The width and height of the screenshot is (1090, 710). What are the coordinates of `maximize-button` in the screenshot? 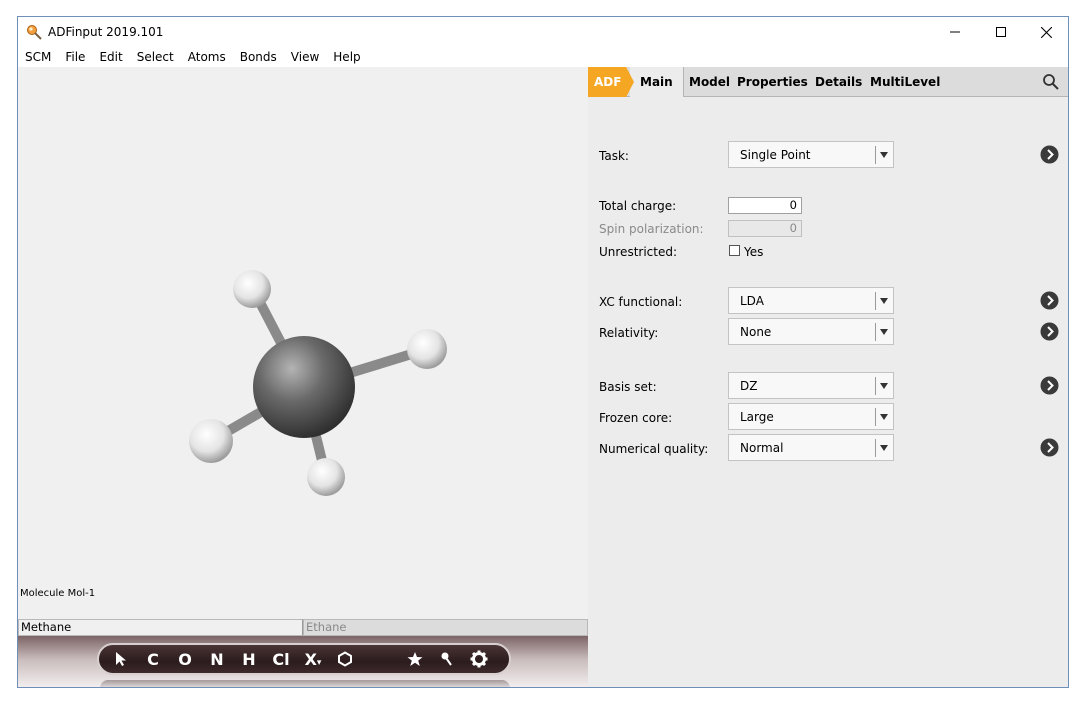 It's located at (1001, 32).